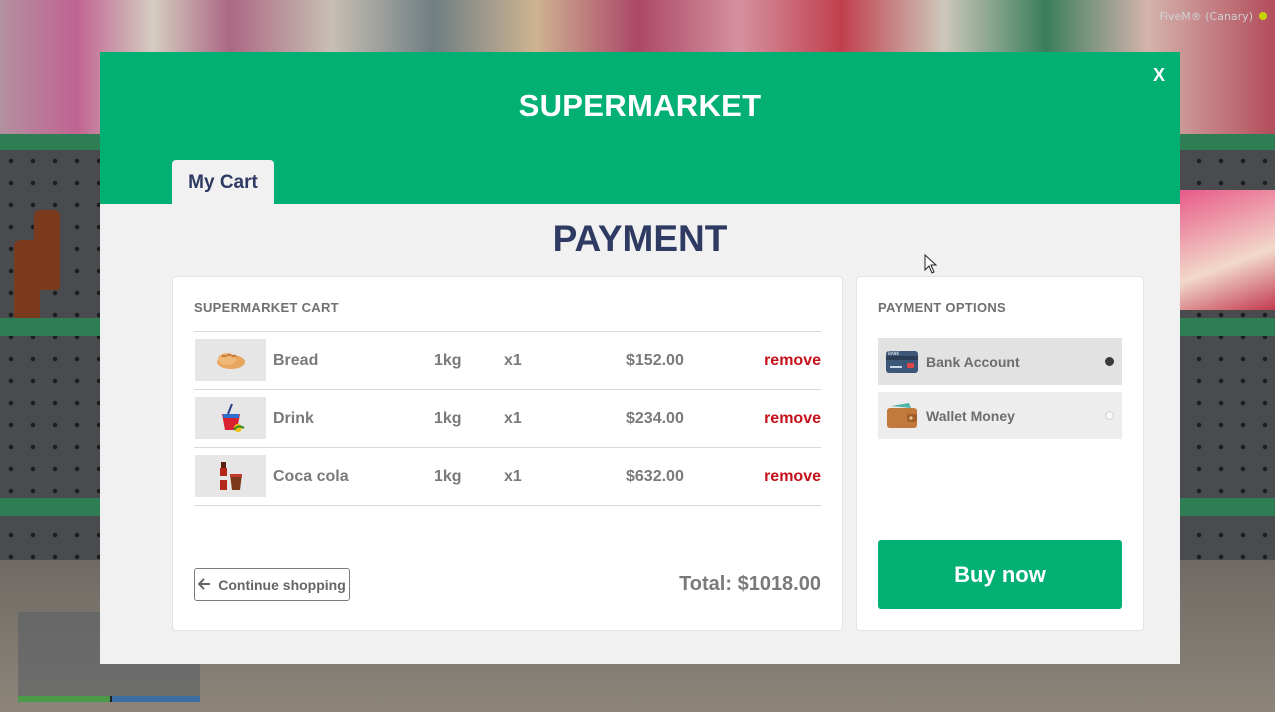  Describe the element at coordinates (655, 418) in the screenshot. I see `item-price: $234.00` at that location.